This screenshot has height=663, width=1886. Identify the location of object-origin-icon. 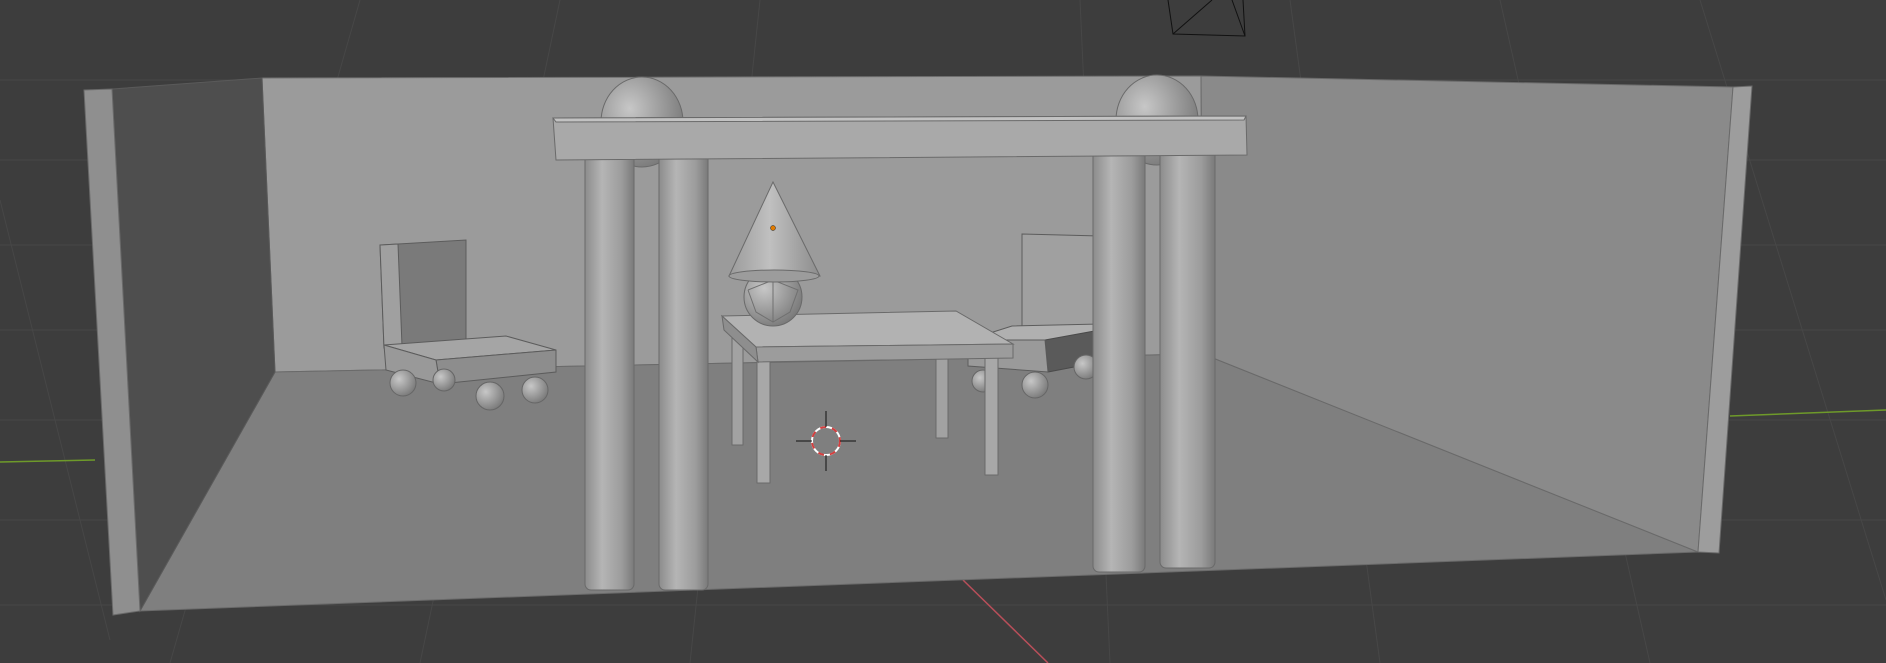
(773, 228).